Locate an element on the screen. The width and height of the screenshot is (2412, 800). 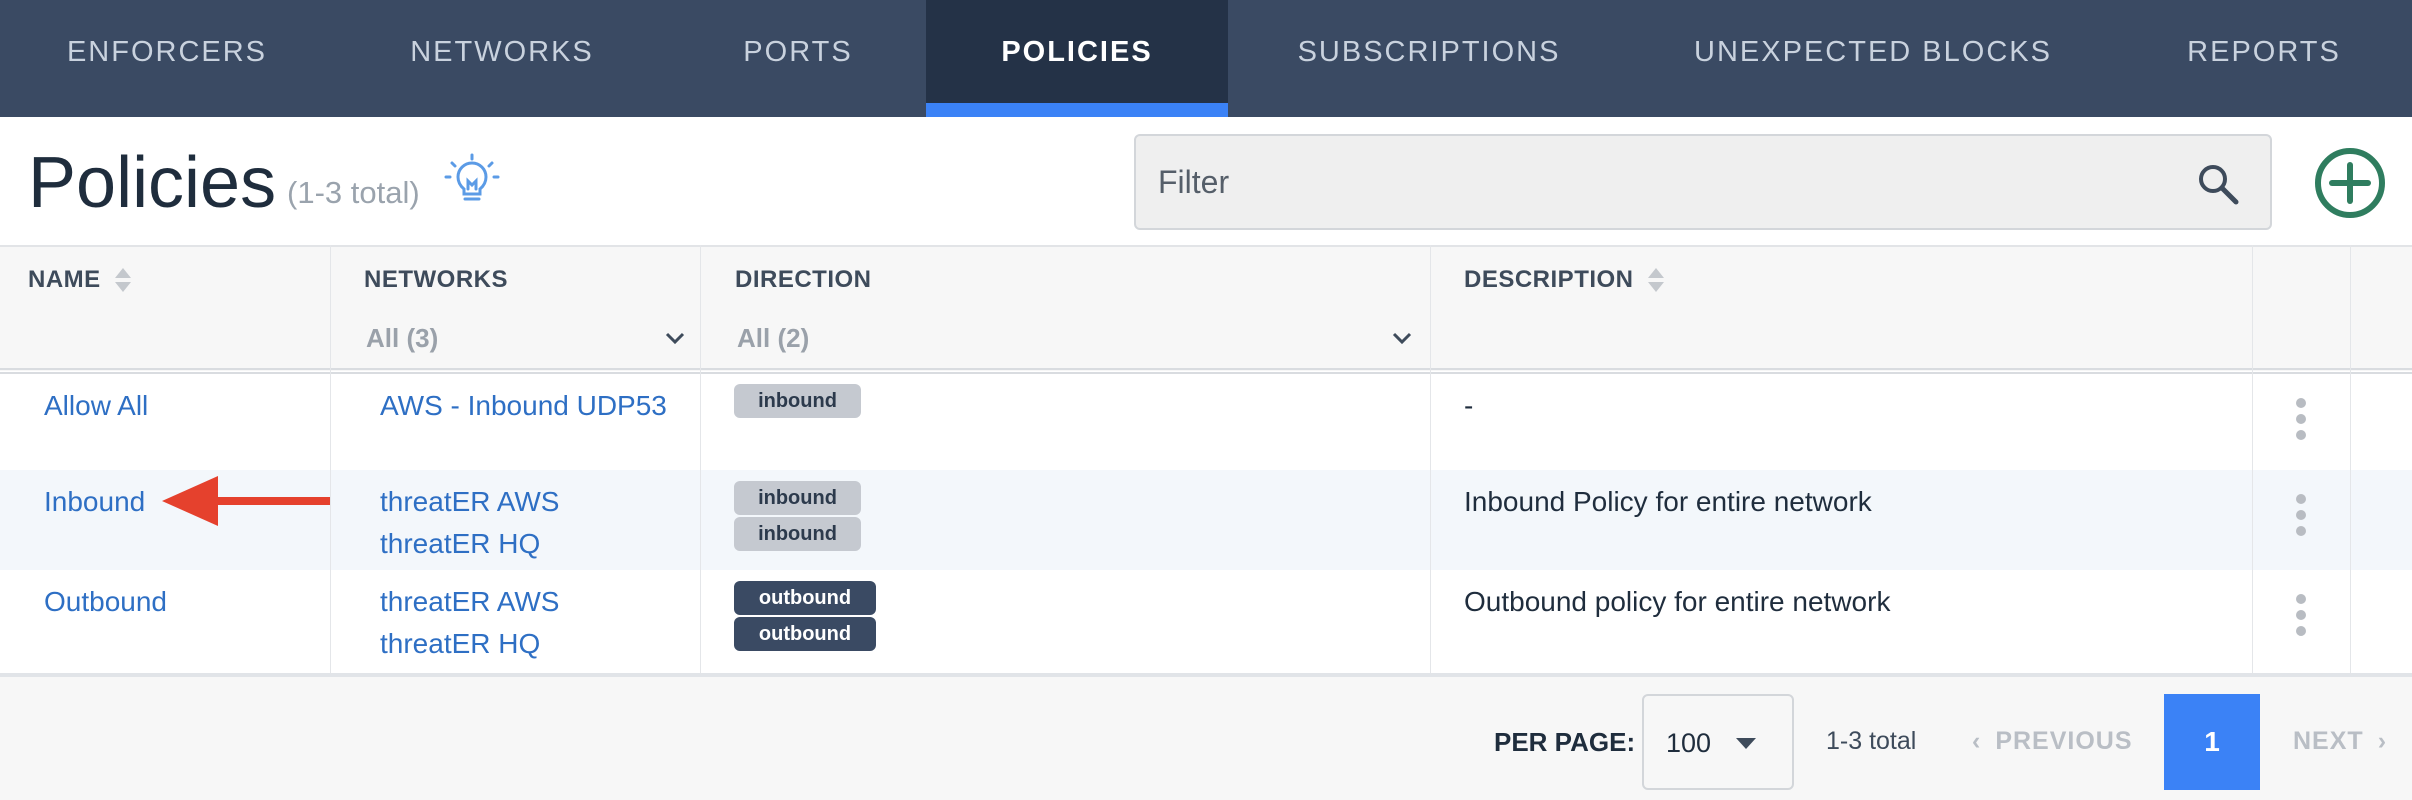
tab-ports: PORTS is located at coordinates (798, 58).